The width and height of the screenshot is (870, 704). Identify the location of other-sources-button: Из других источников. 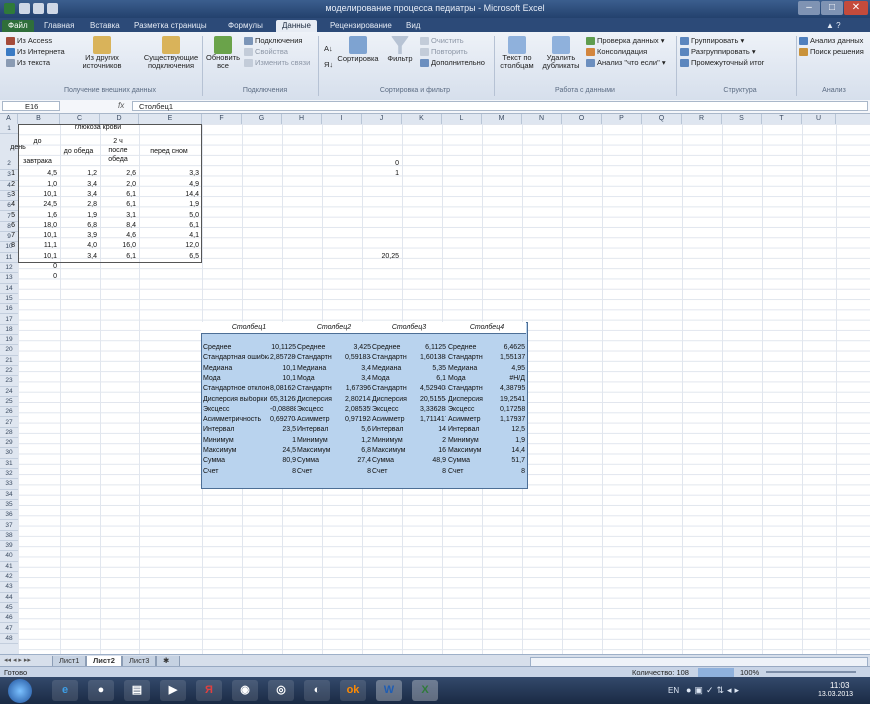
(102, 53).